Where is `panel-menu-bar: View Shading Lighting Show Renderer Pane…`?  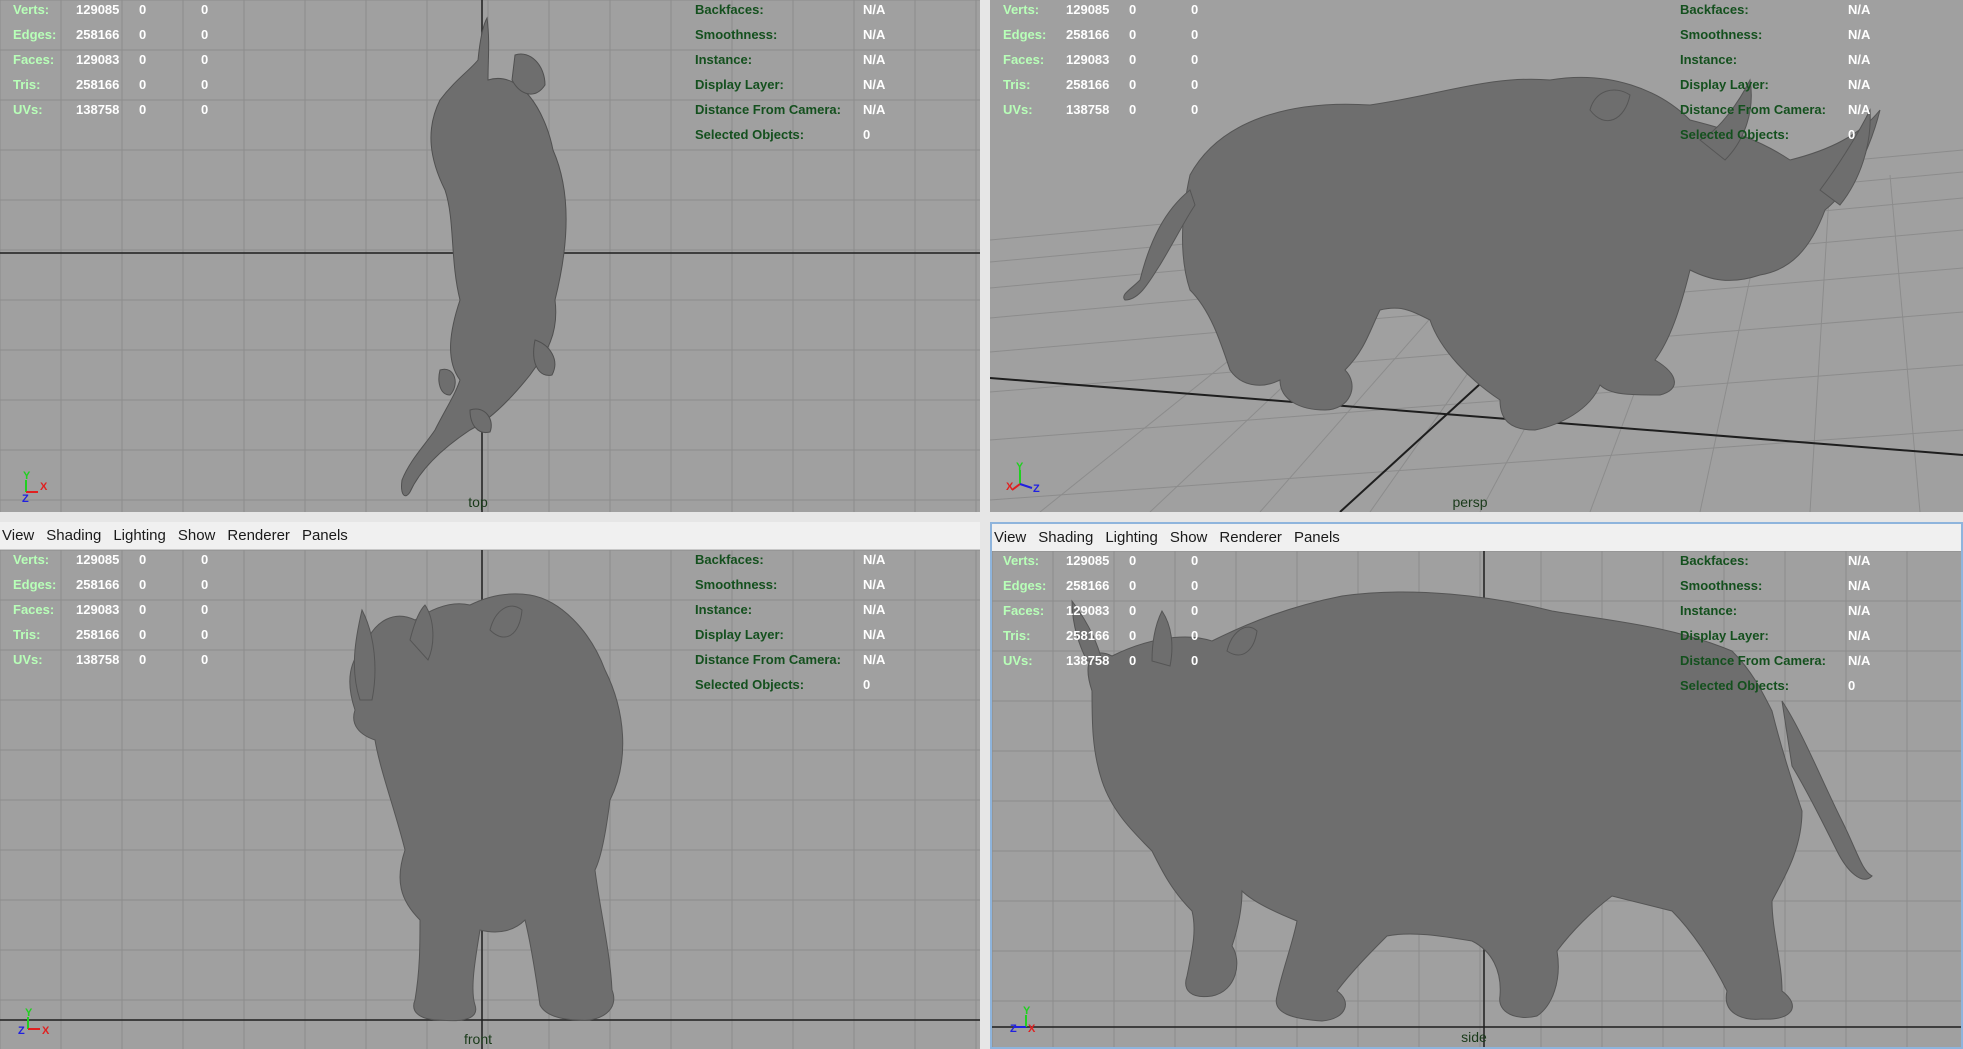
panel-menu-bar: View Shading Lighting Show Renderer Pane… is located at coordinates (490, 536).